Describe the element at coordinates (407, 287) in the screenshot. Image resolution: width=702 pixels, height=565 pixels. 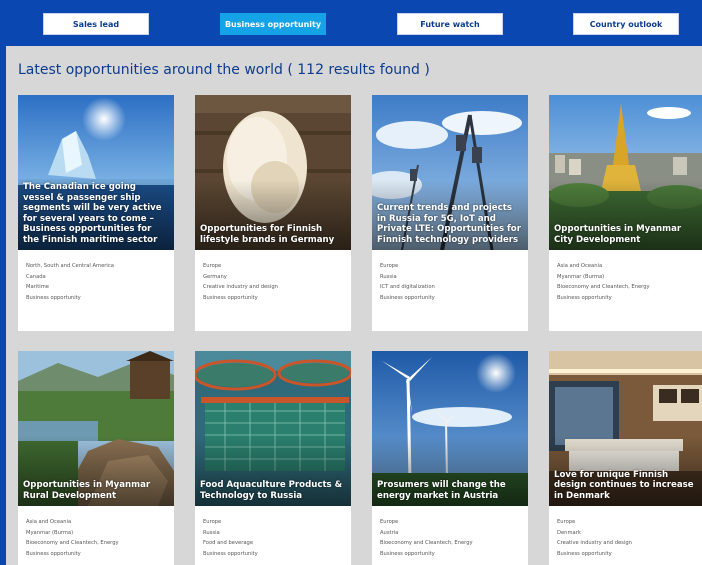
I see `card-sector: ICT and digitalization` at that location.